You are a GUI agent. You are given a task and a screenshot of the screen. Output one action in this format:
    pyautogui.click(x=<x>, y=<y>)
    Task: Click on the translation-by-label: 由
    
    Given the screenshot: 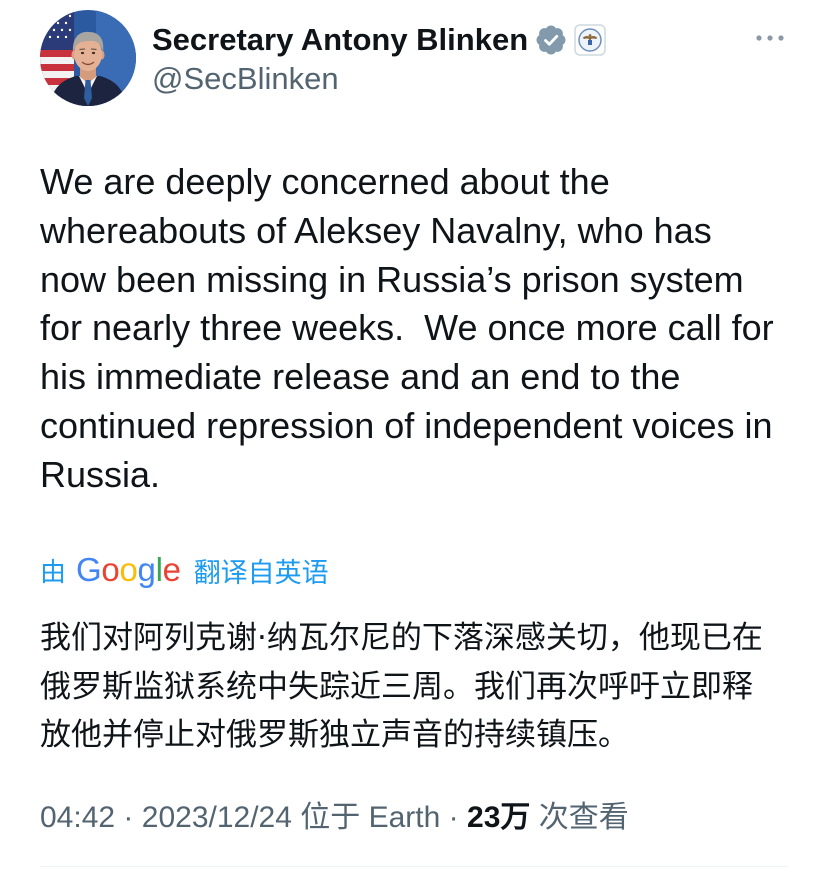 What is the action you would take?
    pyautogui.click(x=53, y=572)
    